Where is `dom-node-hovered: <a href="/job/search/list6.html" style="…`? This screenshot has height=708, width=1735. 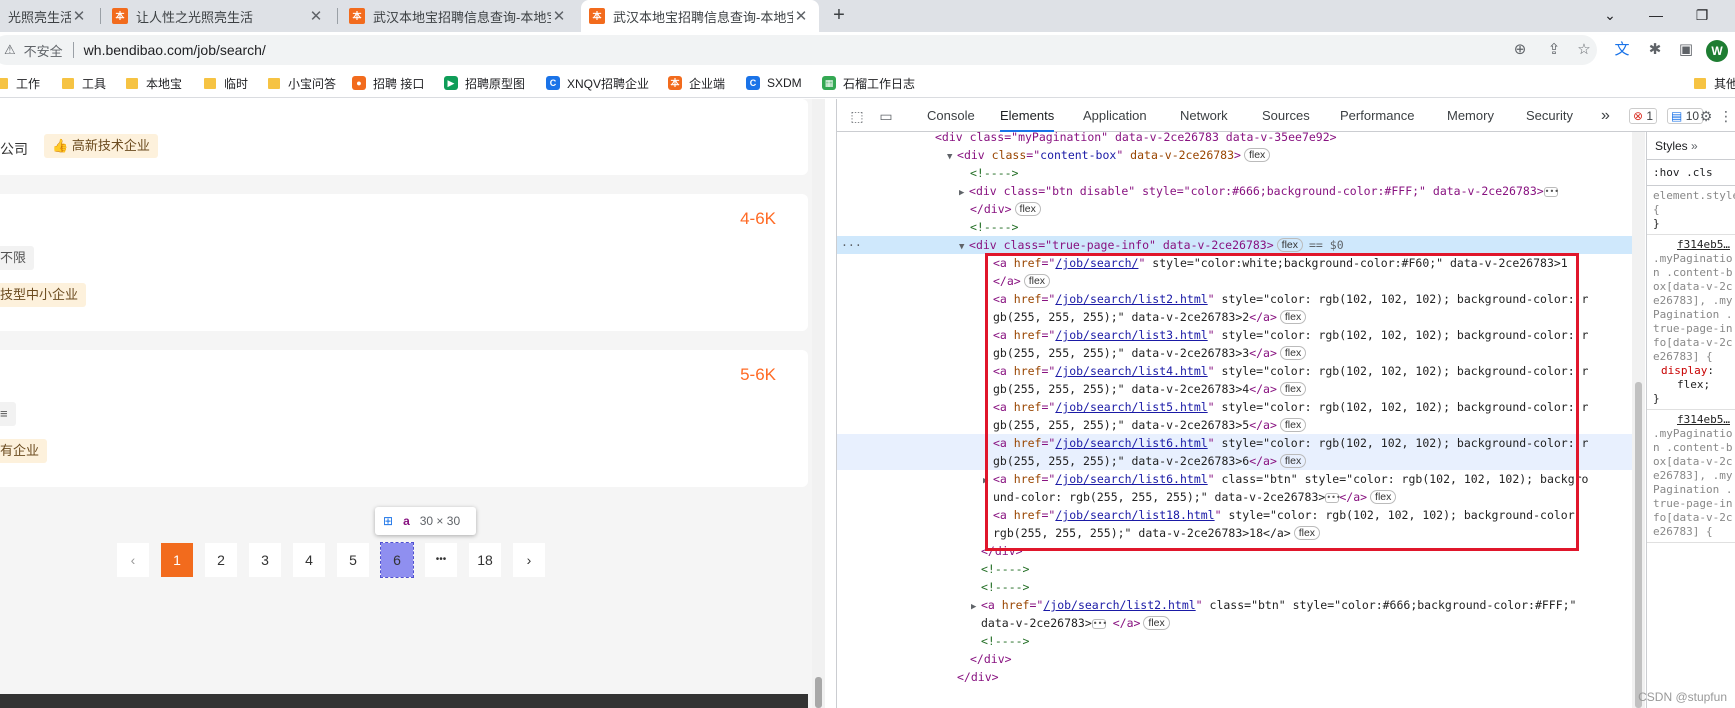
dom-node-hovered: <a href="/job/search/list6.html" style="… is located at coordinates (1234, 443).